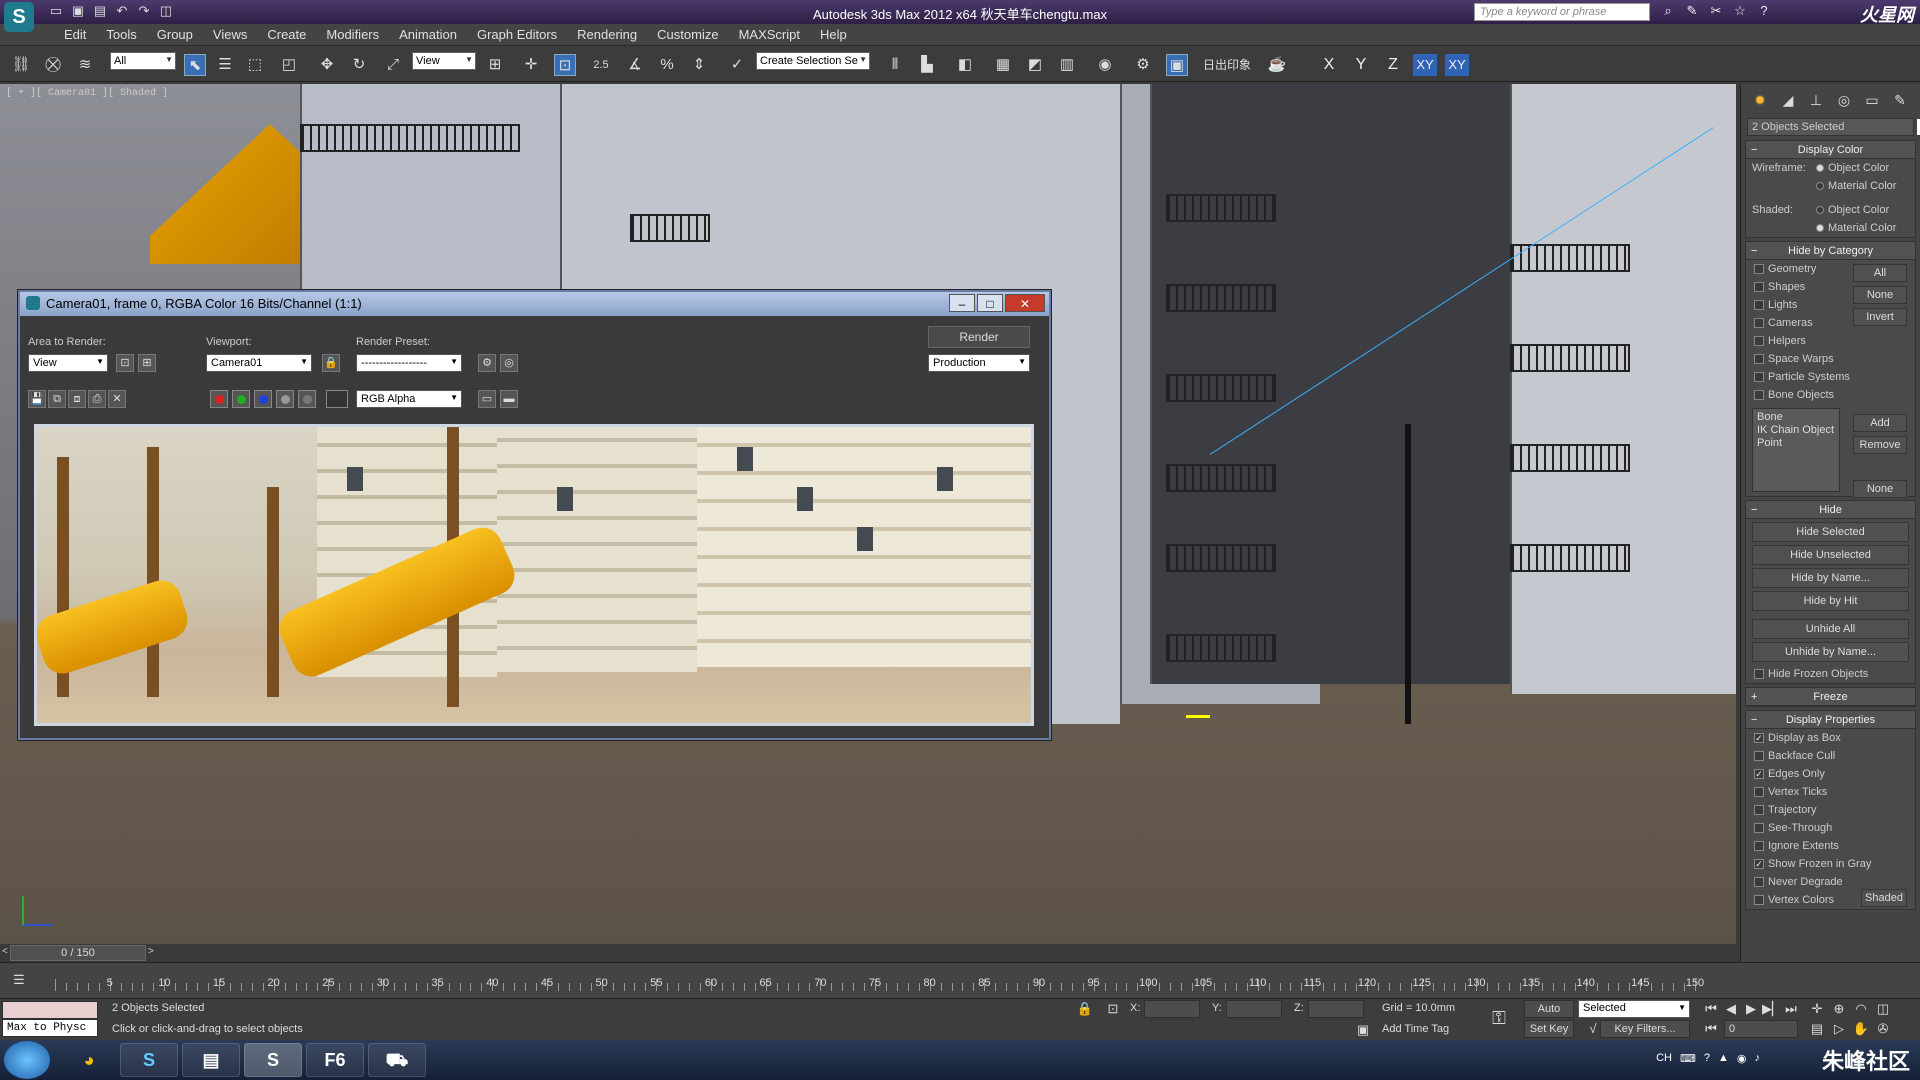 This screenshot has width=1920, height=1080. I want to click on utilities-tab-icon: ✎, so click(1900, 100).